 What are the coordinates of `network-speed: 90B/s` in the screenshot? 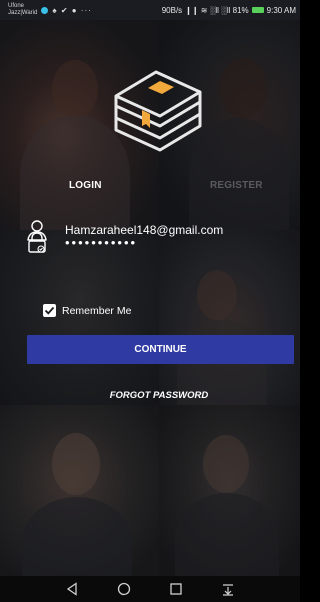 It's located at (172, 10).